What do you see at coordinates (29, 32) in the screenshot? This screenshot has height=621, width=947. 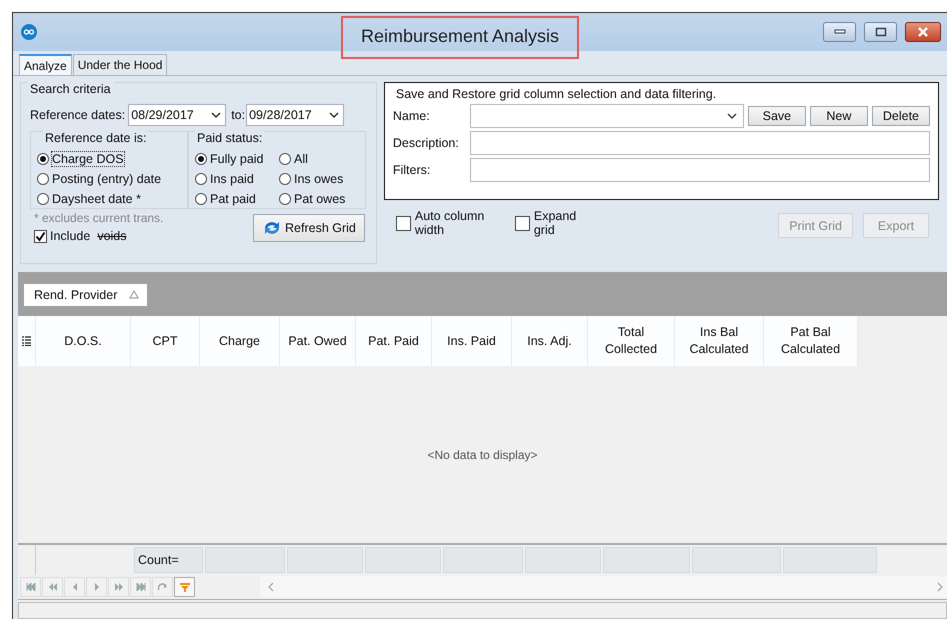 I see `app-logo-icon` at bounding box center [29, 32].